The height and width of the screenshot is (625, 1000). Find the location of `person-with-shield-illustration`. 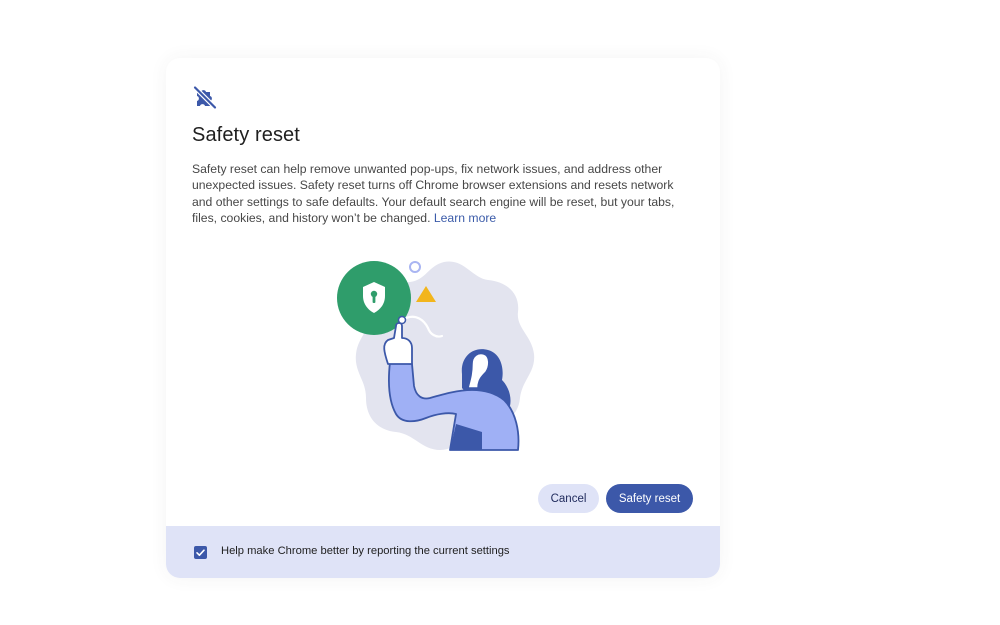

person-with-shield-illustration is located at coordinates (436, 356).